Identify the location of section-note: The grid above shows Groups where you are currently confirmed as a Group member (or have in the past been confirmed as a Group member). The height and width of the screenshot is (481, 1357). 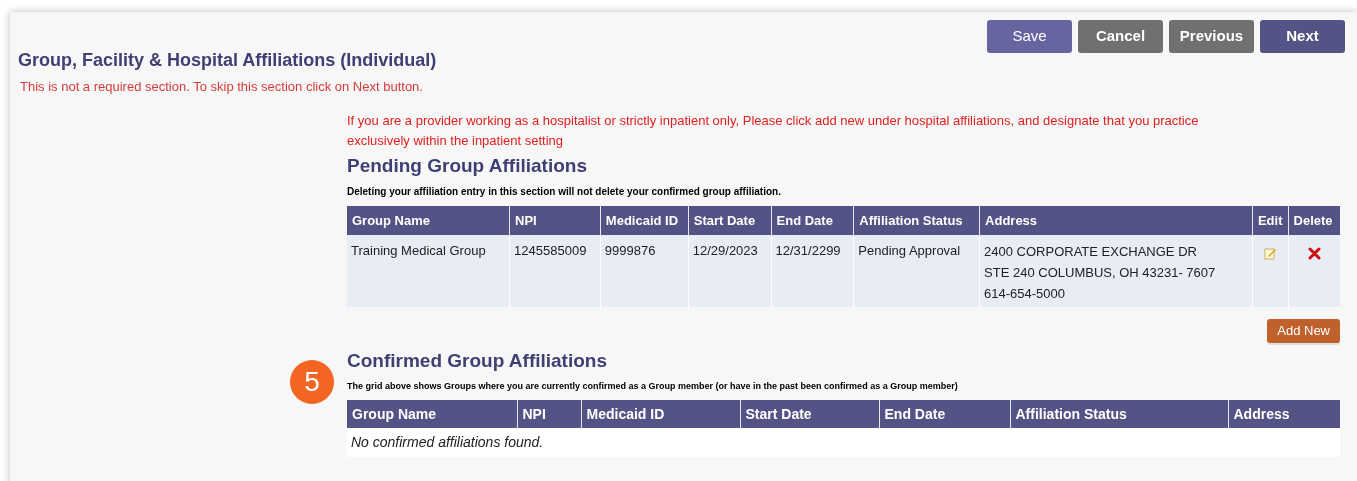
(653, 386).